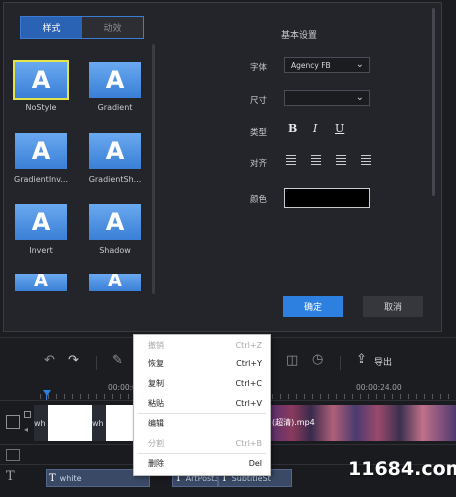  Describe the element at coordinates (52, 478) in the screenshot. I see `text-clip-icon: T` at that location.